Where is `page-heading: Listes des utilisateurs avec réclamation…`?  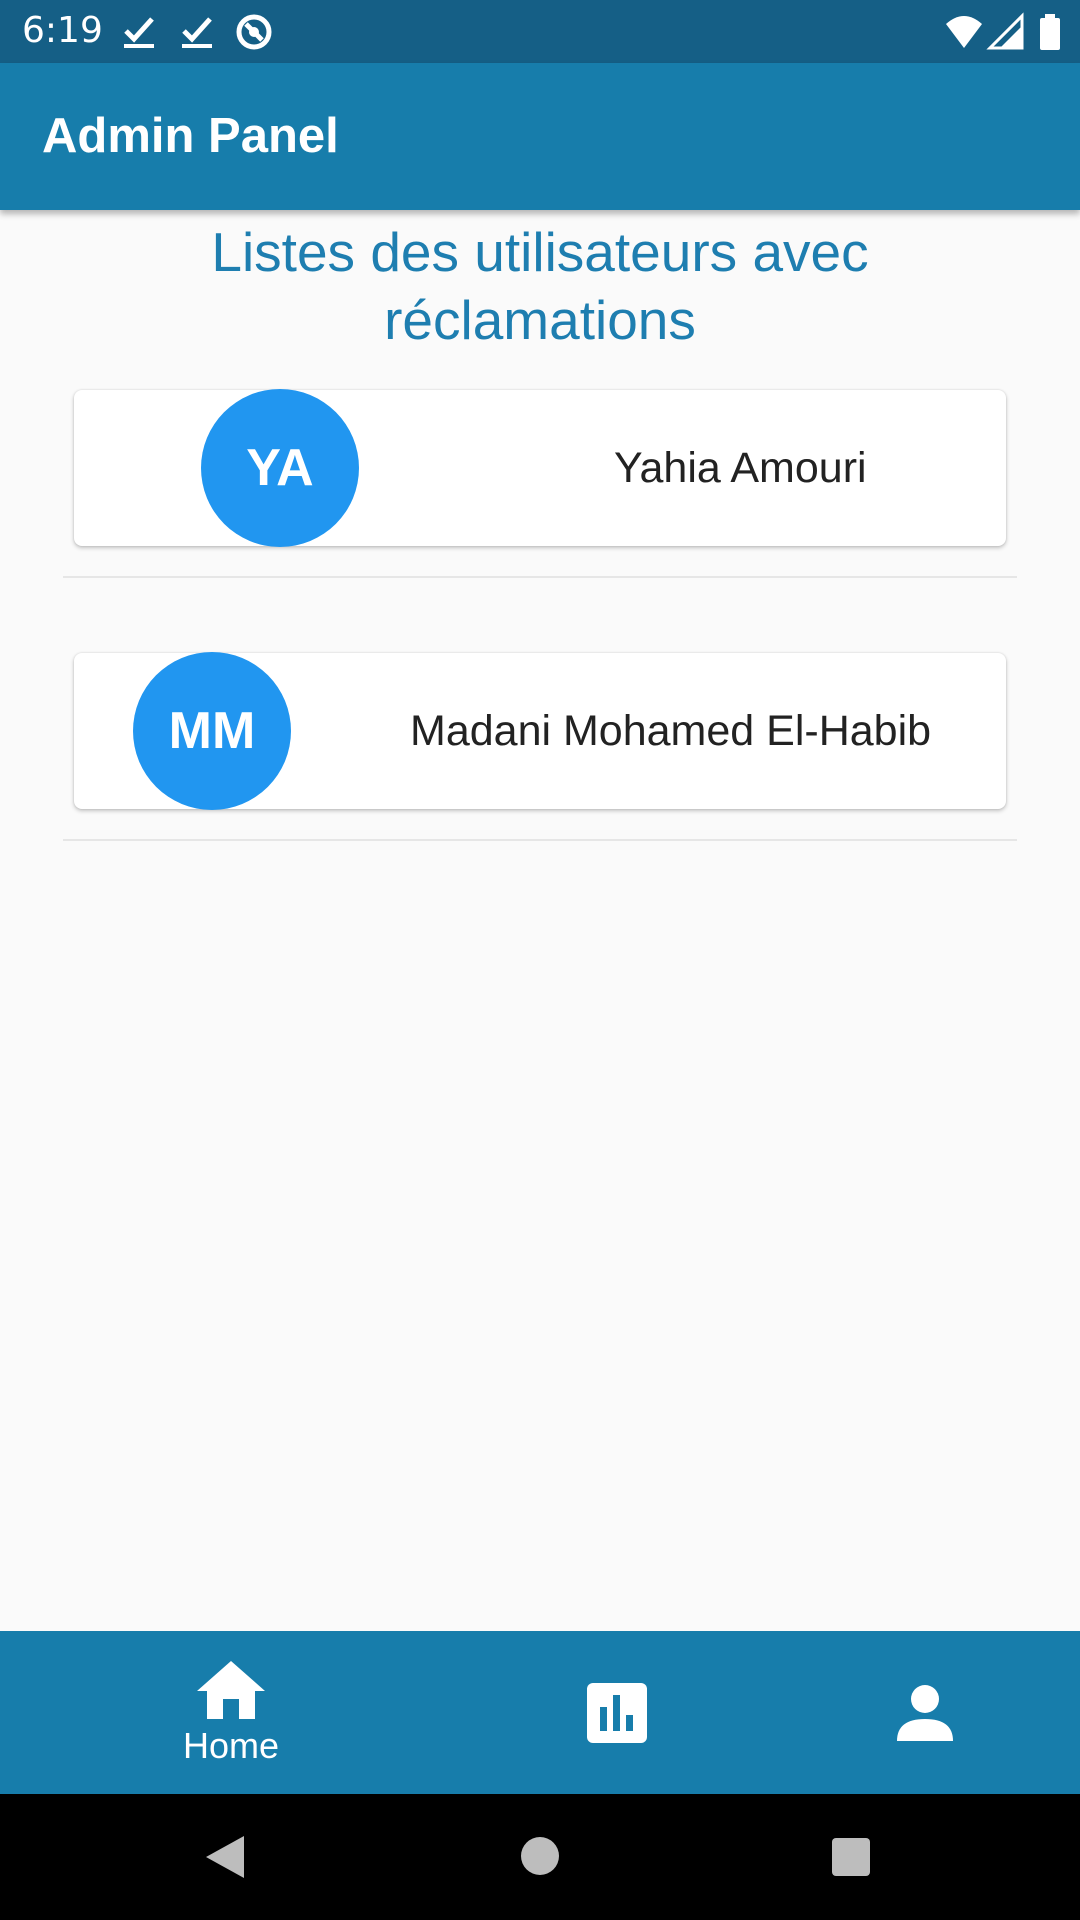 page-heading: Listes des utilisateurs avec réclamation… is located at coordinates (540, 286).